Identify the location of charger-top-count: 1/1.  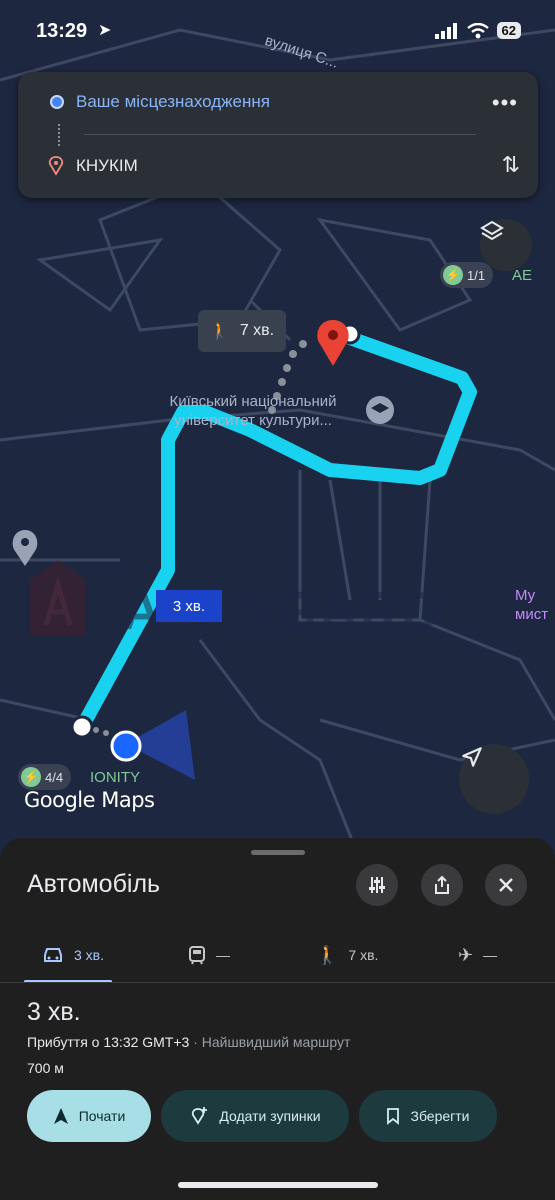
(476, 275).